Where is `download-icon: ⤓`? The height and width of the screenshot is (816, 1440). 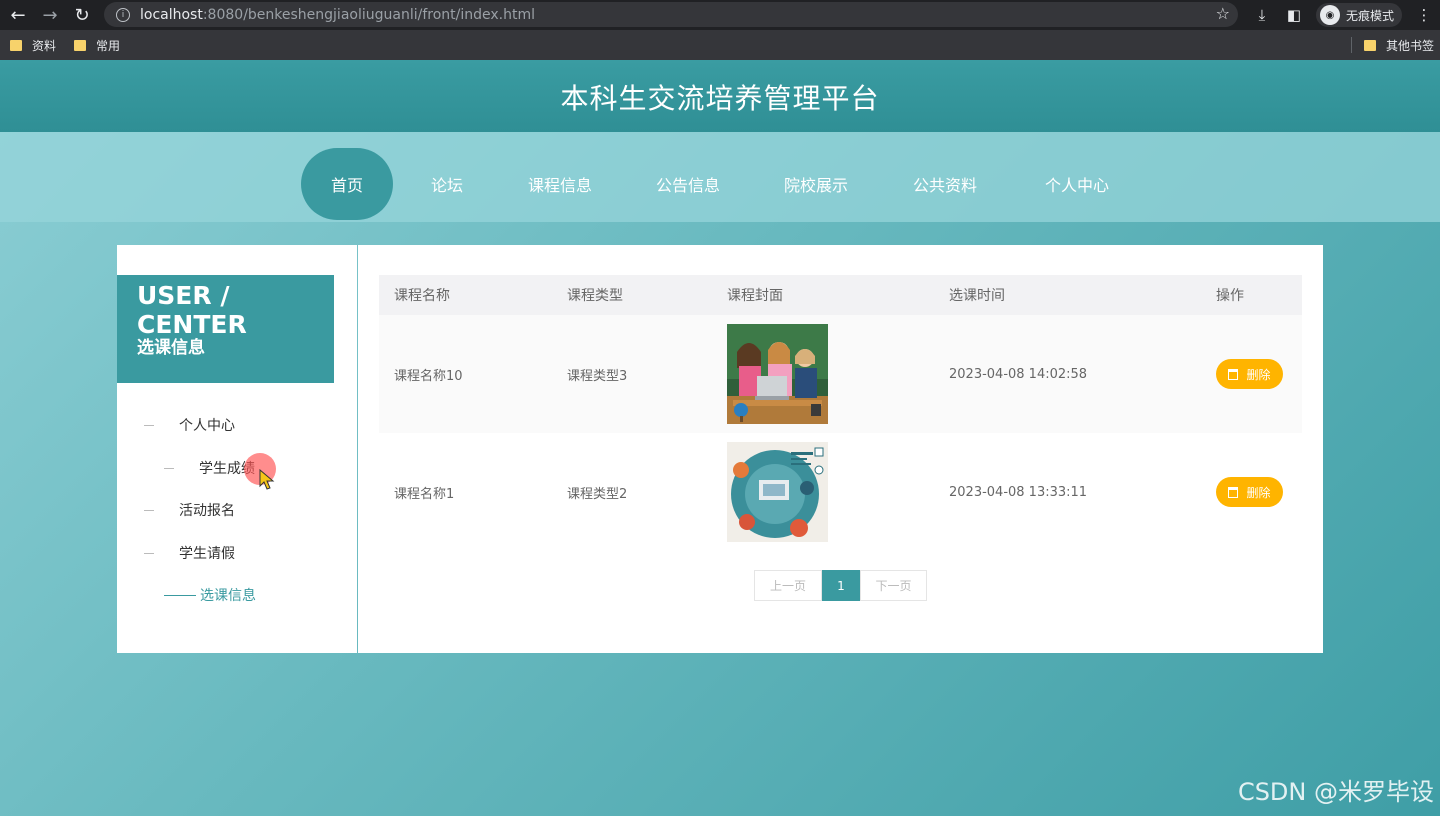 download-icon: ⤓ is located at coordinates (1262, 15).